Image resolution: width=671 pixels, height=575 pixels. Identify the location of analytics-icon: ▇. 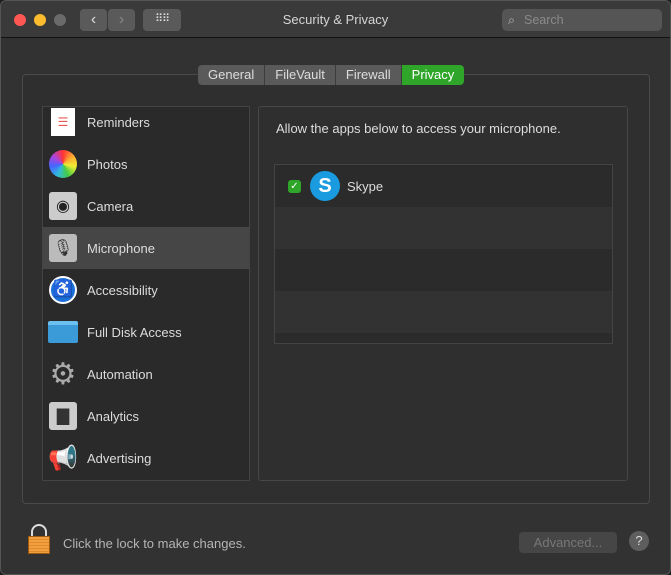
(63, 416).